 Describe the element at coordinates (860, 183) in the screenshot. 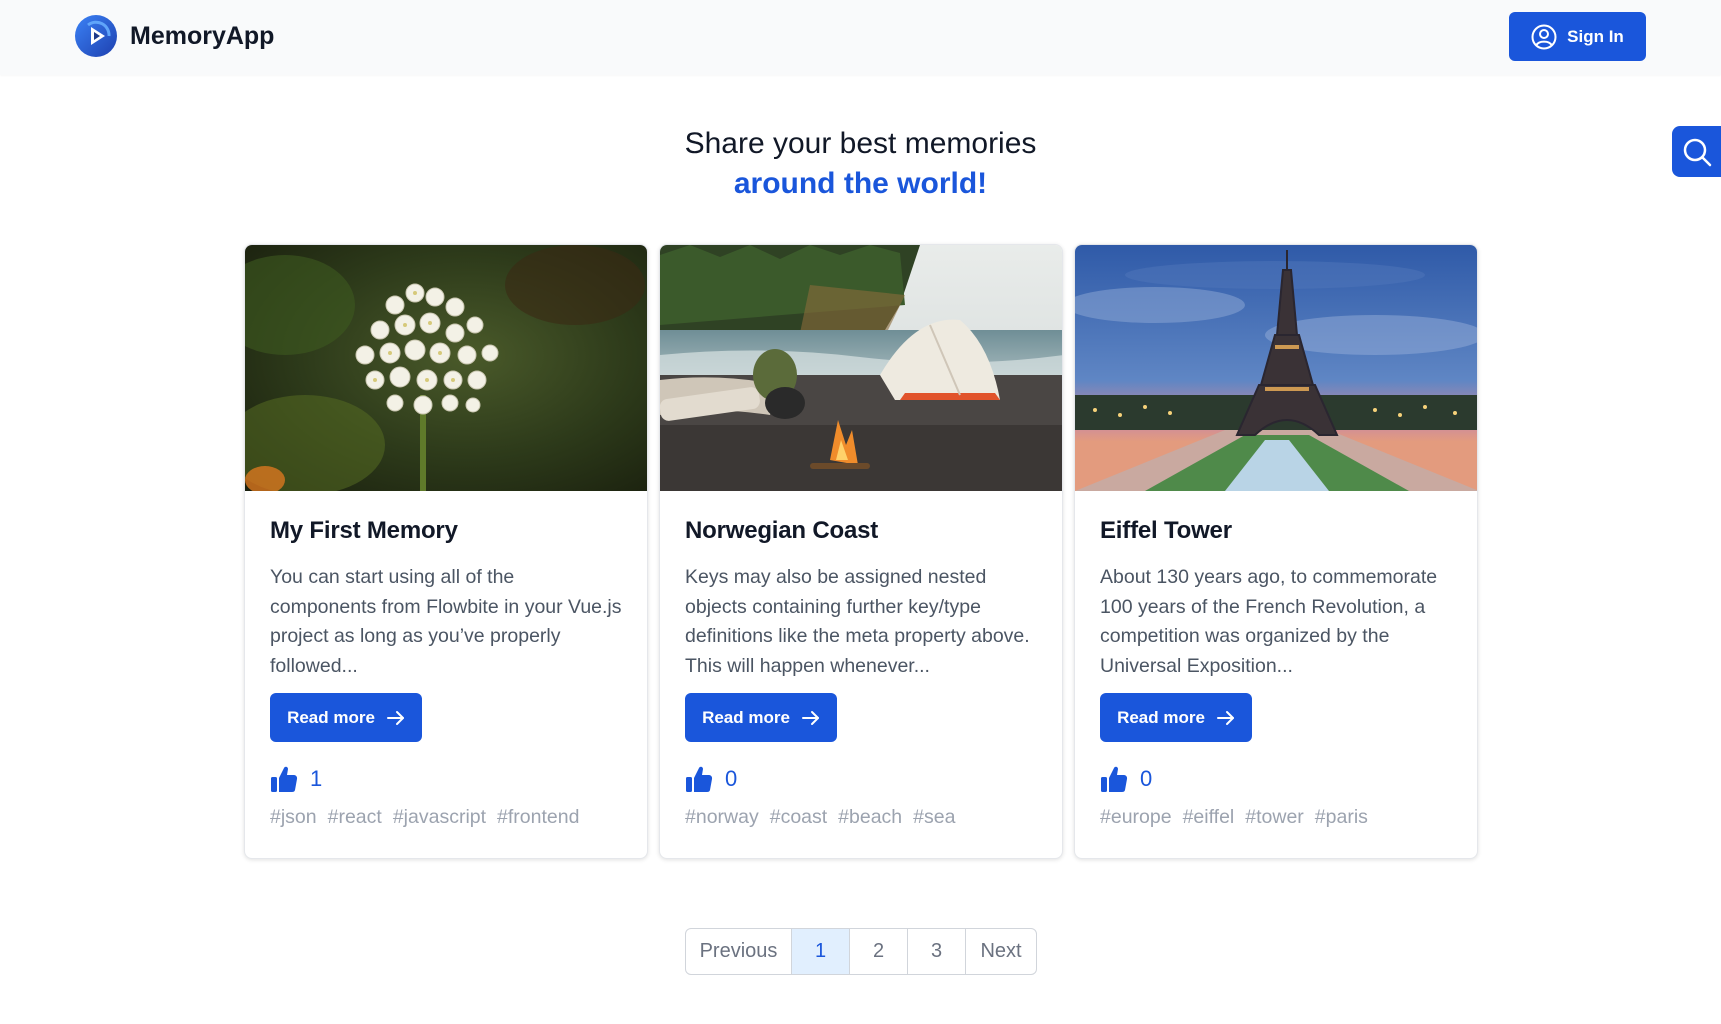

I see `hero-subtitle: around the world!` at that location.